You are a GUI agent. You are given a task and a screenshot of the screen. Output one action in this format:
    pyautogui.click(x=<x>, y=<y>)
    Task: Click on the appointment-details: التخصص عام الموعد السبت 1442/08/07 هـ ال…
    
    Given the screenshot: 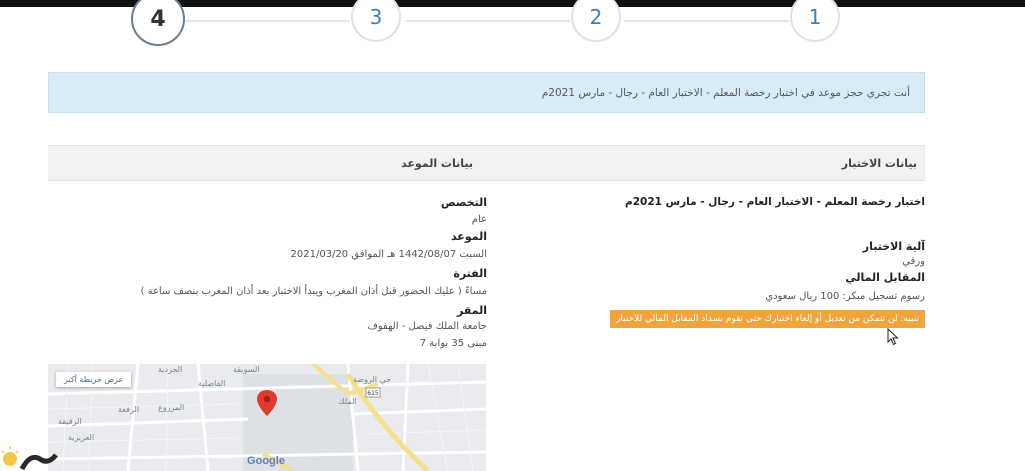 What is the action you would take?
    pyautogui.click(x=267, y=272)
    